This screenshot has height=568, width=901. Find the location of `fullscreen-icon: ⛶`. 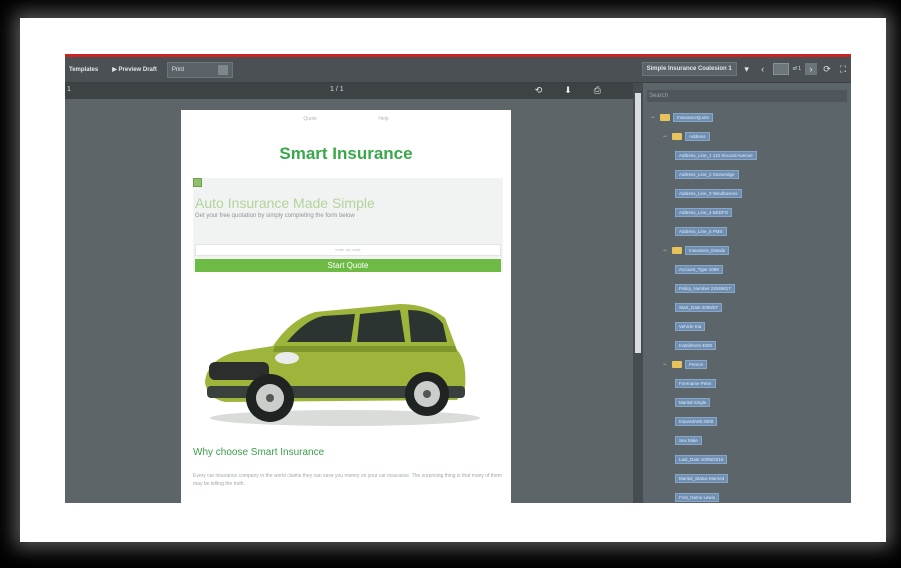

fullscreen-icon: ⛶ is located at coordinates (843, 69).